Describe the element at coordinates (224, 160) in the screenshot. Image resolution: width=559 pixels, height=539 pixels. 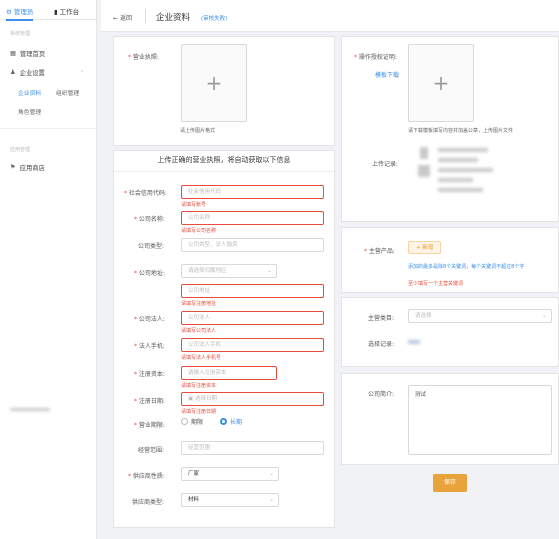
I see `form-title: 上传正确的营业执照，将自动获取以下信息` at that location.